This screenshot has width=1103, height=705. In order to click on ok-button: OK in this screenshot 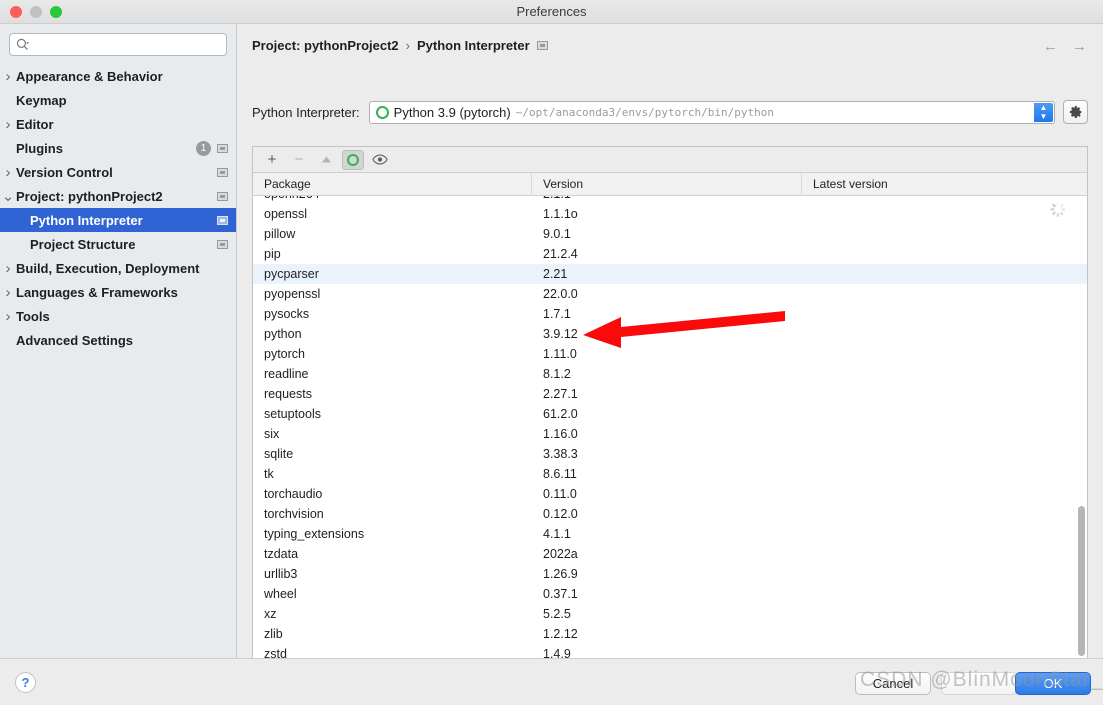, I will do `click(1053, 683)`.